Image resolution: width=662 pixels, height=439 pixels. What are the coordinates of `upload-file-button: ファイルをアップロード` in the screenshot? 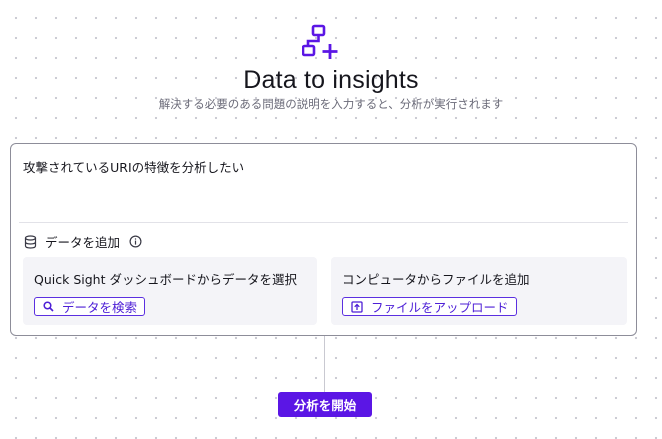 It's located at (429, 306).